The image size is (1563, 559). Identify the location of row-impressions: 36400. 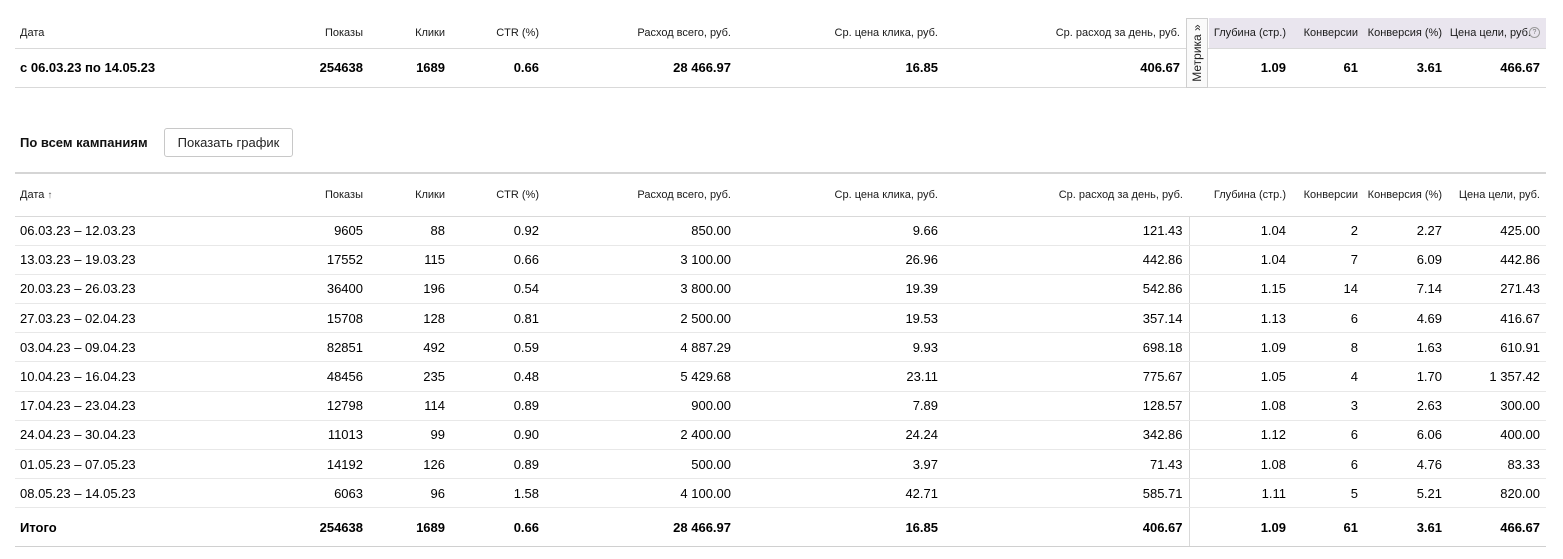
(327, 289).